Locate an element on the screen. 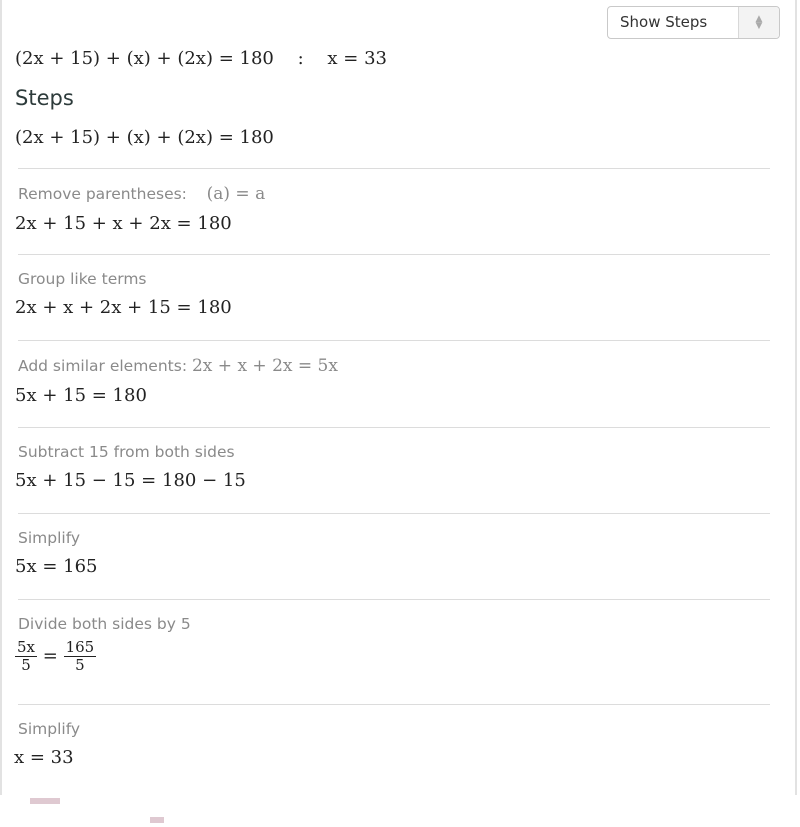  step-description: Remove parentheses: is located at coordinates (102, 194).